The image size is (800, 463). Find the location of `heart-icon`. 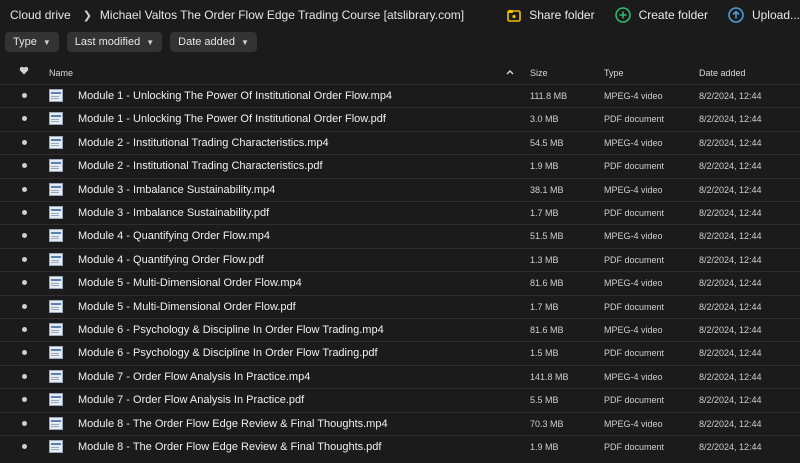

heart-icon is located at coordinates (24, 71).